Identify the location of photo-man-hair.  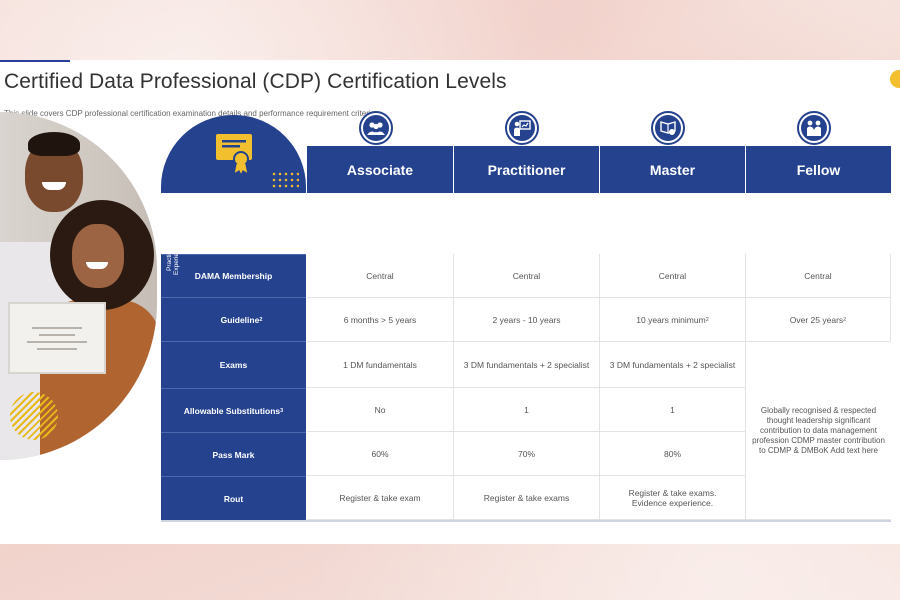
(54, 144).